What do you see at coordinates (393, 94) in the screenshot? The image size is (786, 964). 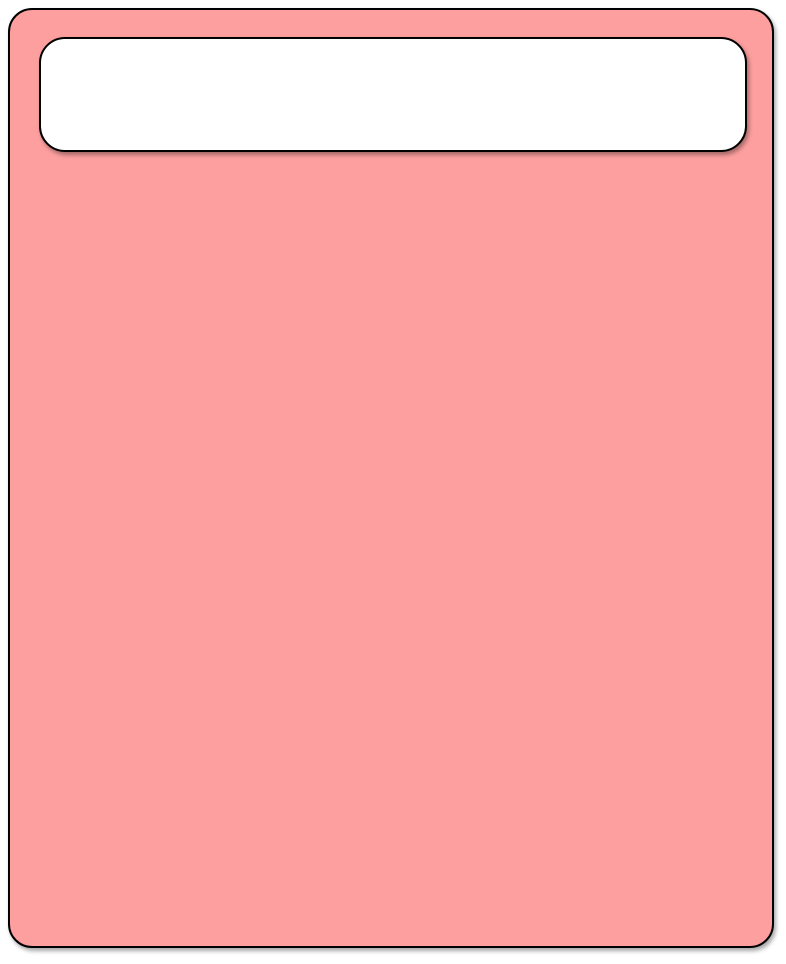 I see `header-box` at bounding box center [393, 94].